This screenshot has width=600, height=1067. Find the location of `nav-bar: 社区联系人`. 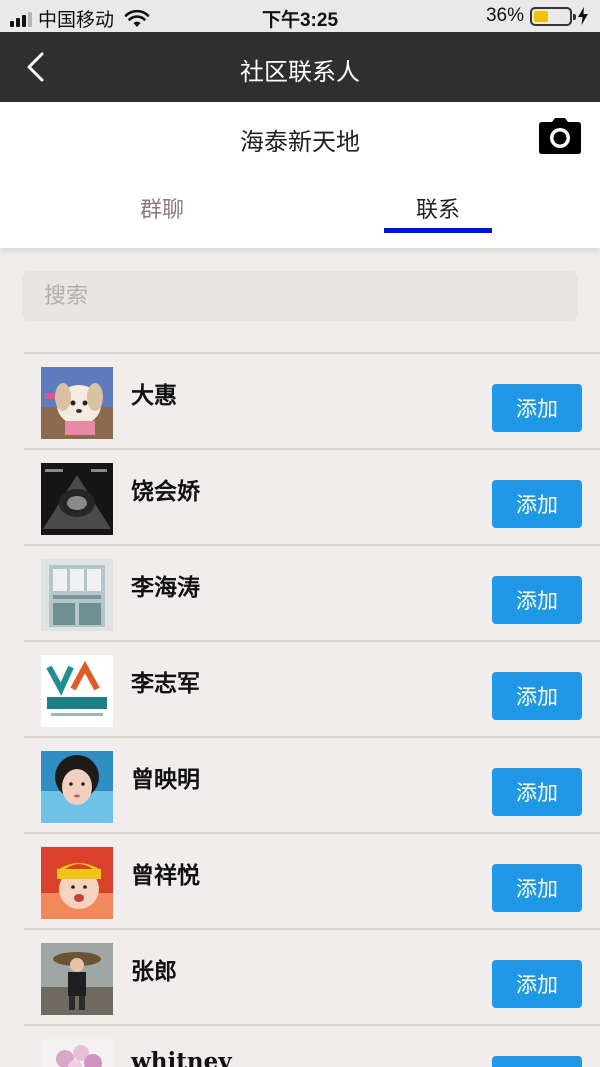

nav-bar: 社区联系人 is located at coordinates (300, 67).